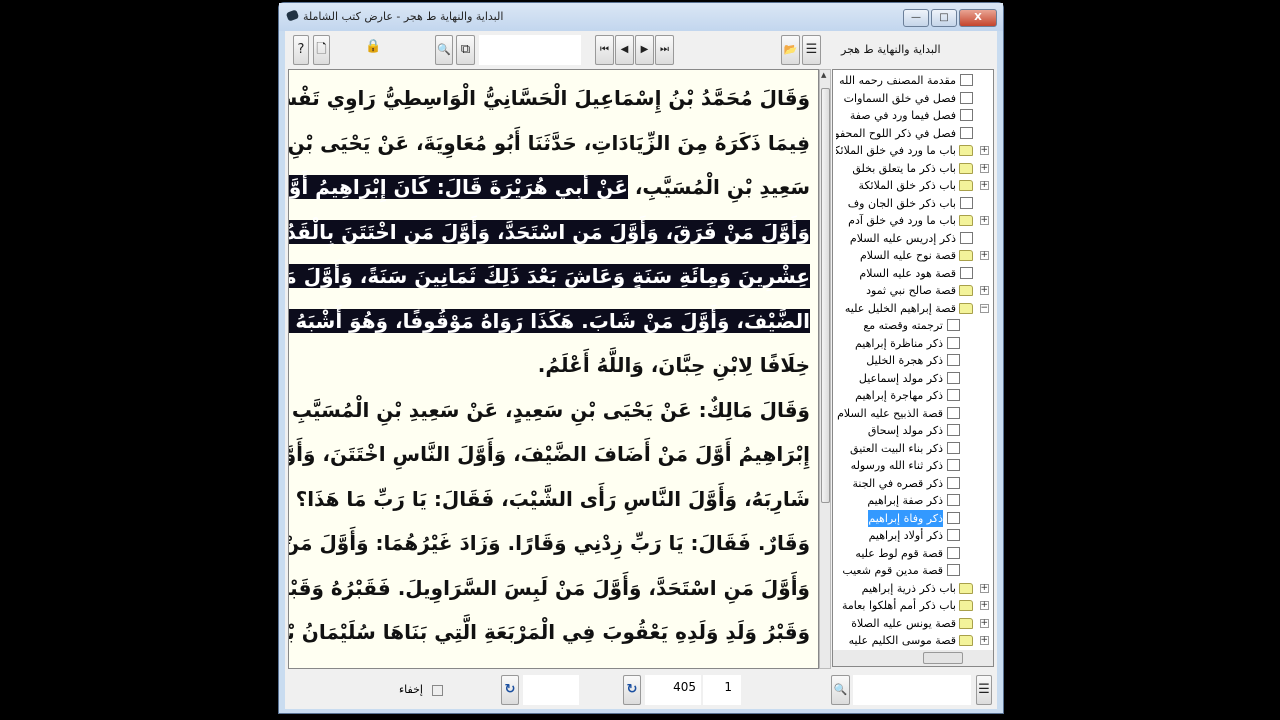 The height and width of the screenshot is (720, 1280). What do you see at coordinates (913, 588) in the screenshot?
I see `tree-item: + باب ذكر ذرية إبراهيم` at bounding box center [913, 588].